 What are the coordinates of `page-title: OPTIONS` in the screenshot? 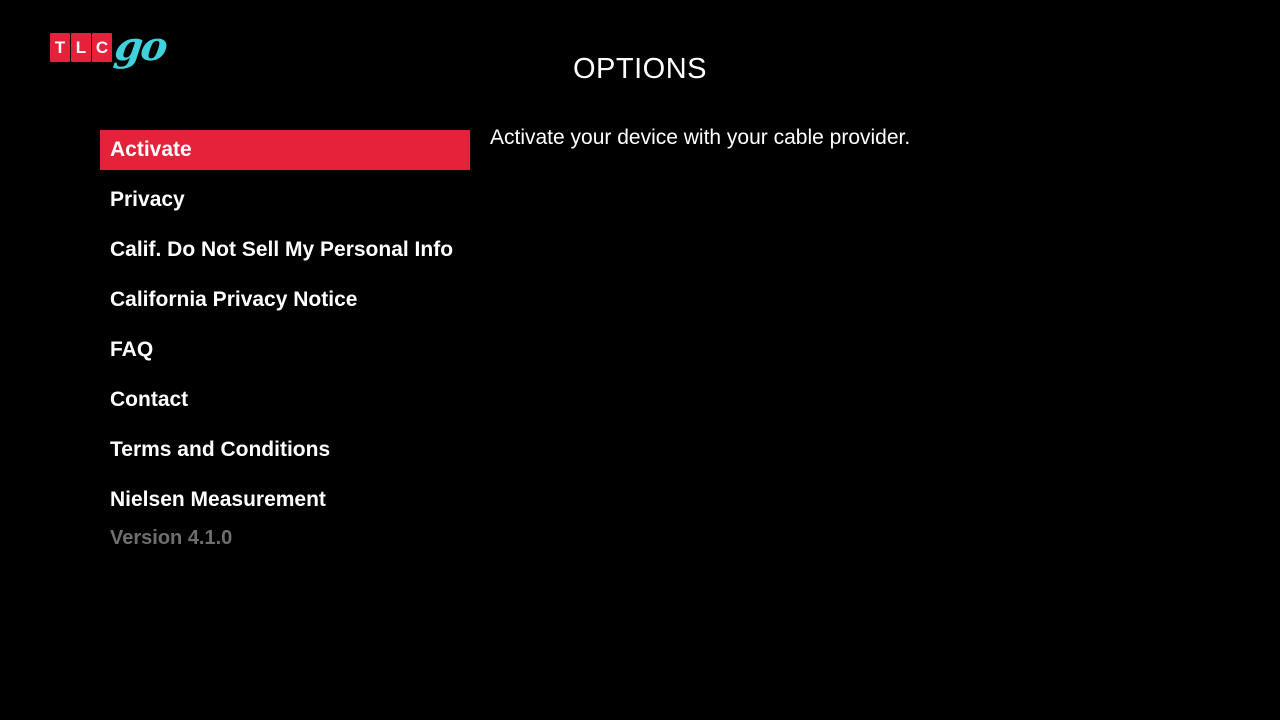 It's located at (639, 69).